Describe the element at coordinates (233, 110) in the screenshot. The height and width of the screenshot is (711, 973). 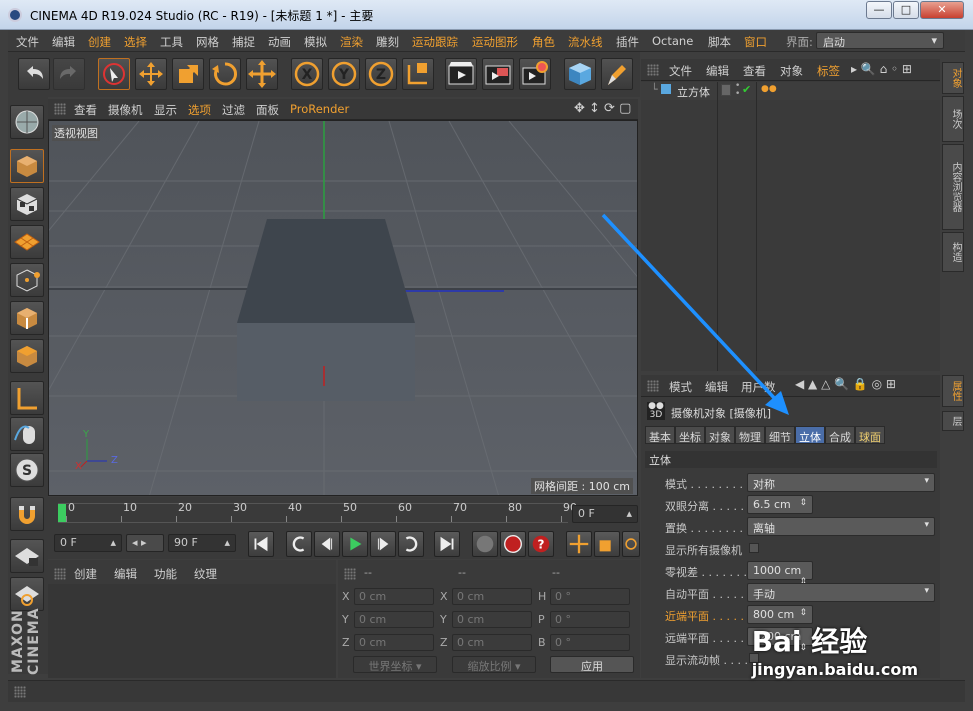
I see `viewport-menu-4: 过滤` at that location.